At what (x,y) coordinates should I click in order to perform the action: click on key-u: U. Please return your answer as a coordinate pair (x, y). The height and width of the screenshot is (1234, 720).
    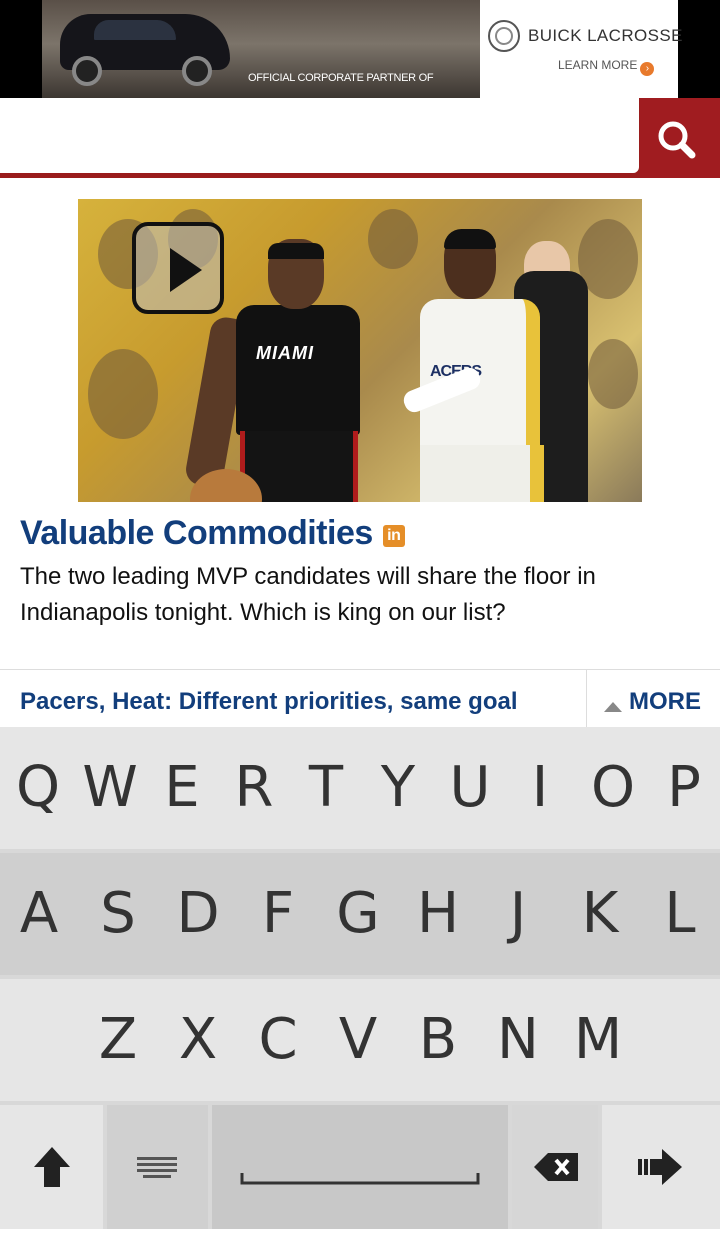
    Looking at the image, I should click on (470, 788).